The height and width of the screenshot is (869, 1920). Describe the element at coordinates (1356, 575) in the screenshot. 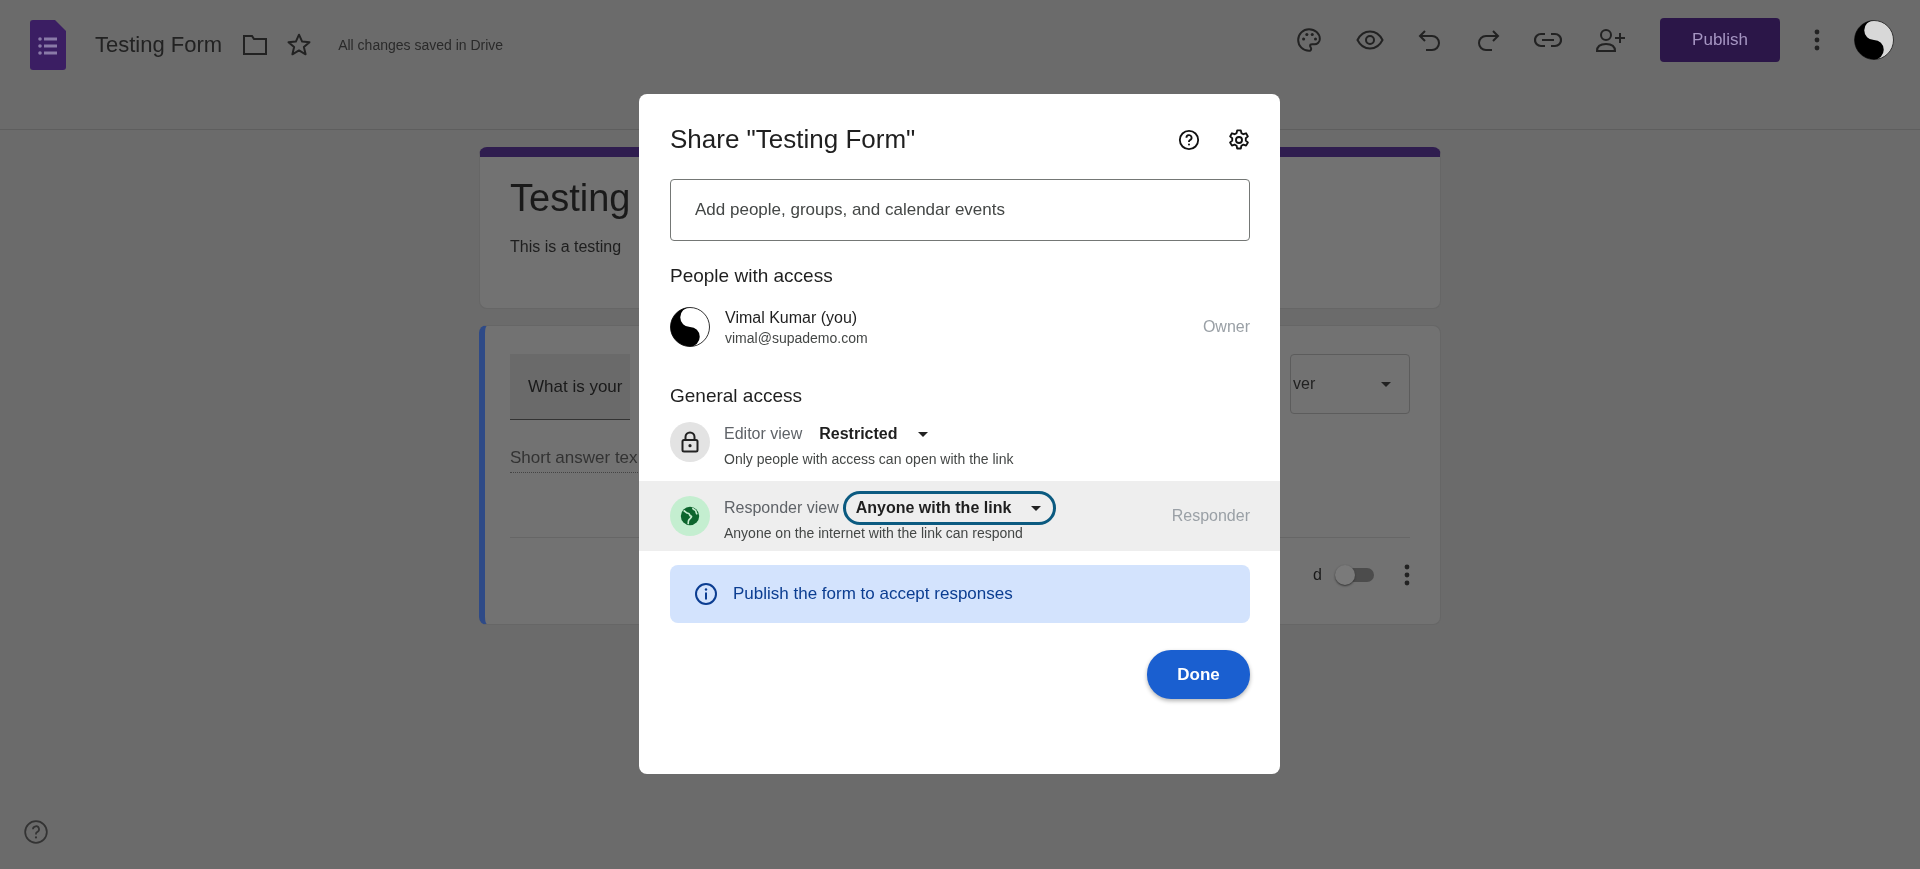

I see `required-toggle` at that location.